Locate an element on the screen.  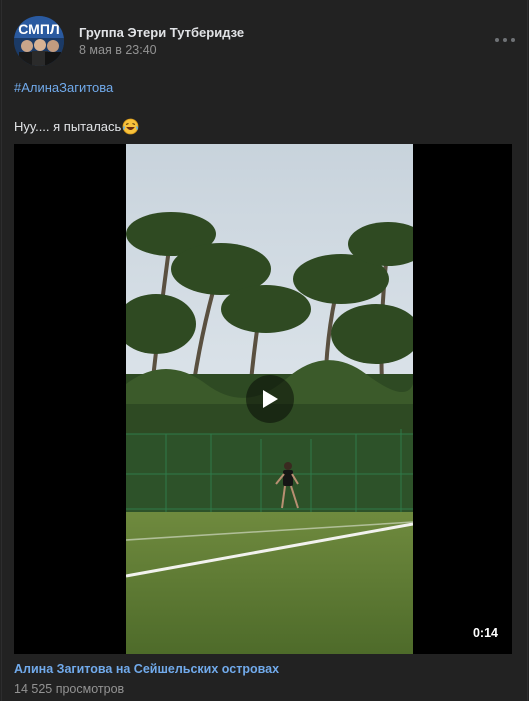
avatar-image: СМПЛ is located at coordinates (39, 41).